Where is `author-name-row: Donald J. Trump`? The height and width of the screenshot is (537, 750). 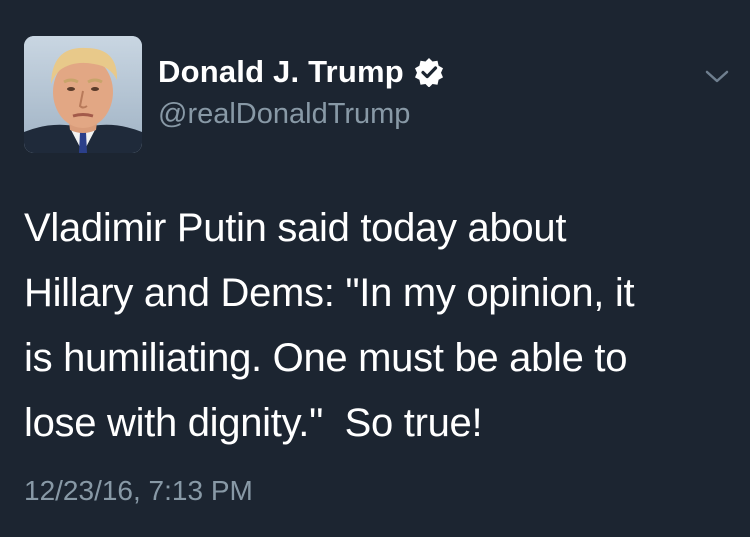 author-name-row: Donald J. Trump is located at coordinates (301, 72).